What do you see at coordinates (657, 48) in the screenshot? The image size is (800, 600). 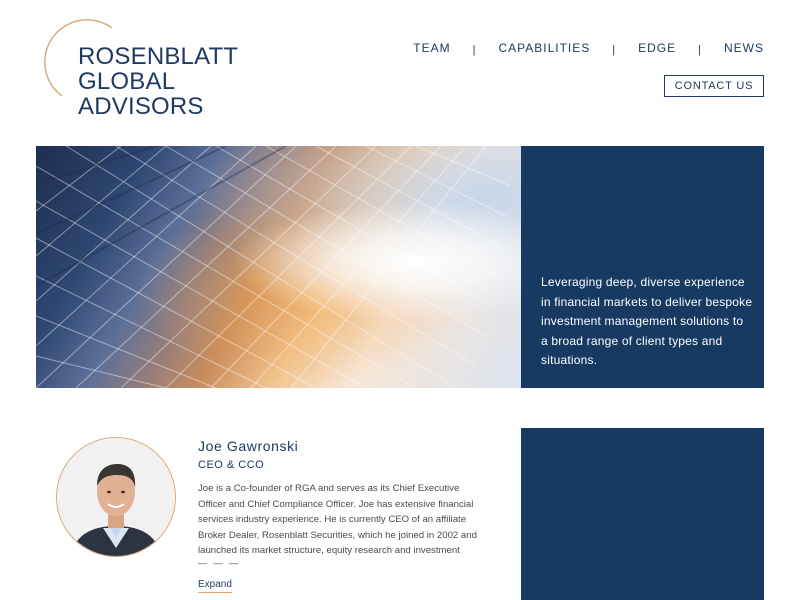 I see `nav-item-edge: EDGE` at bounding box center [657, 48].